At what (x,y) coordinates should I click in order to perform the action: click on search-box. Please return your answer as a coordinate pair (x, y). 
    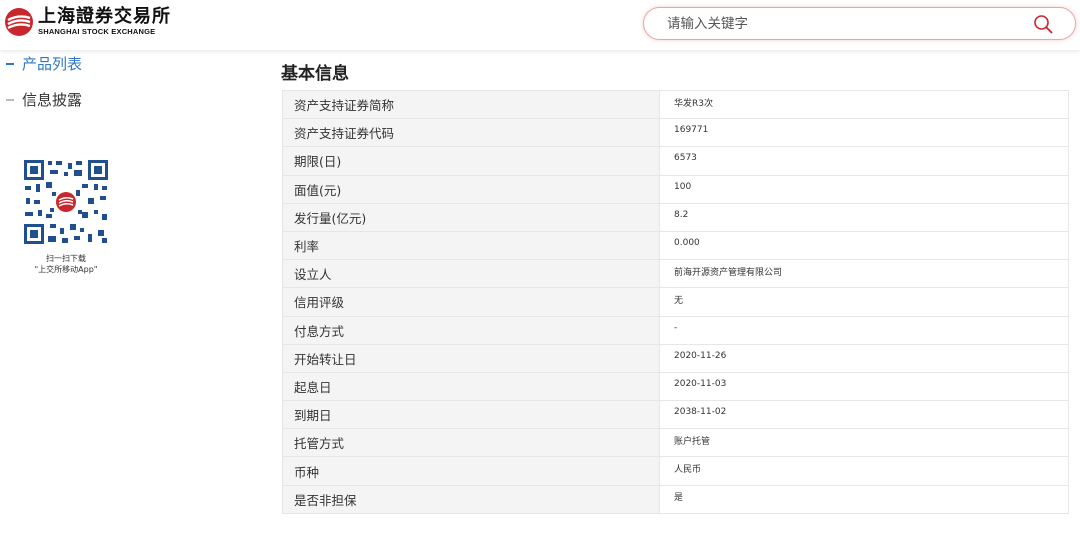
    Looking at the image, I should click on (859, 23).